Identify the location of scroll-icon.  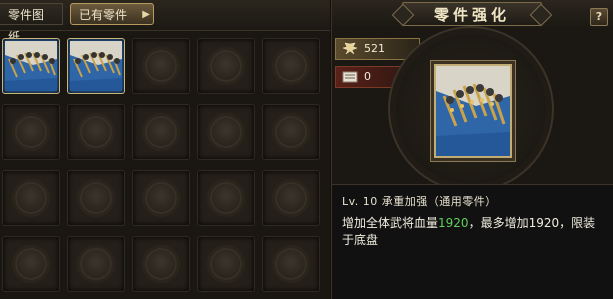
(350, 77).